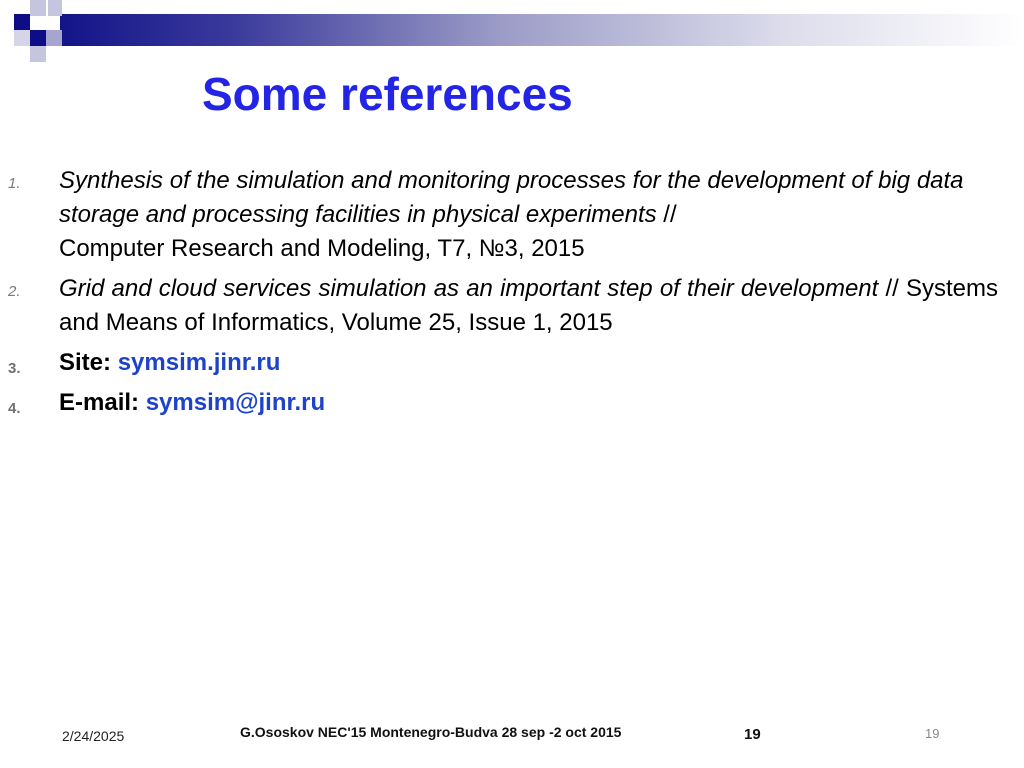 The height and width of the screenshot is (768, 1024). Describe the element at coordinates (14, 183) in the screenshot. I see `reference-number: 1.` at that location.